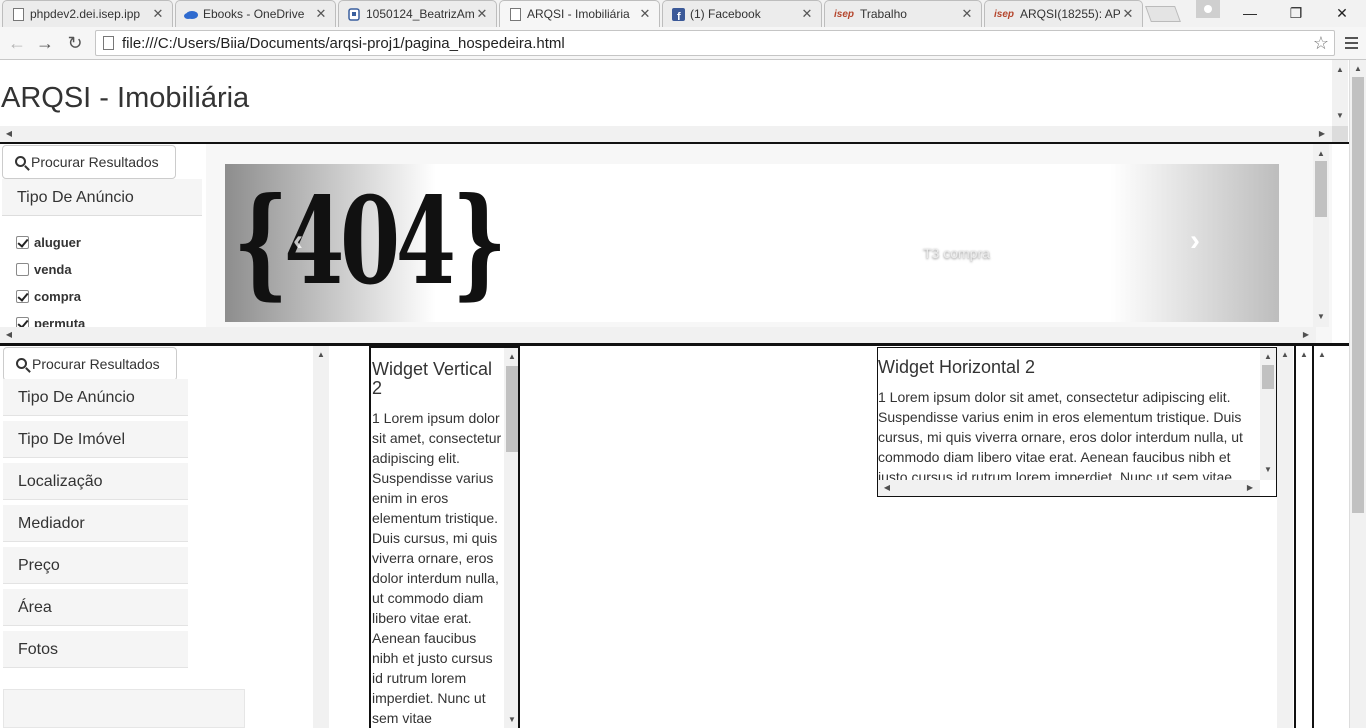 The width and height of the screenshot is (1366, 728). I want to click on back-arrow-icon: ←, so click(17, 43).